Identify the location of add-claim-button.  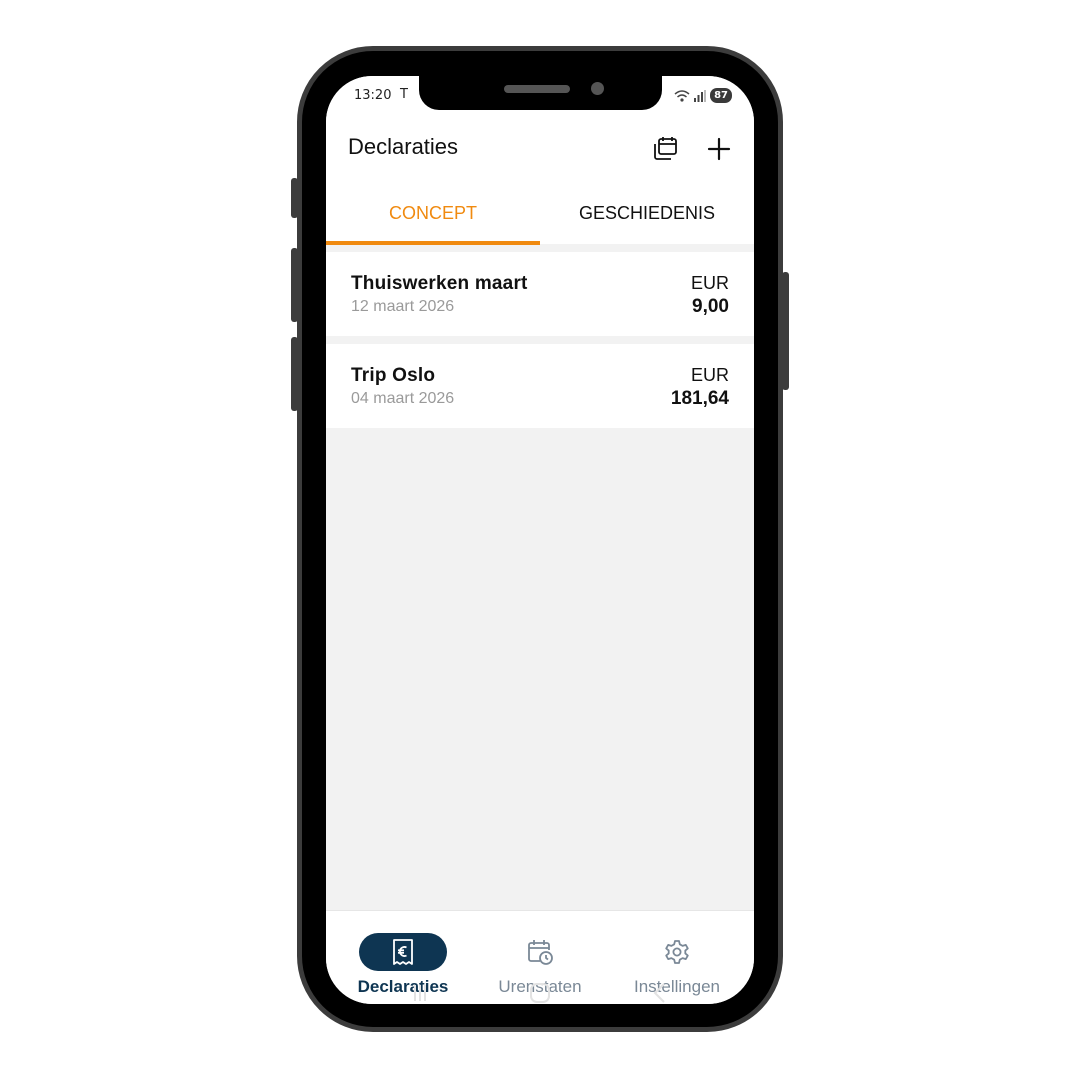
(719, 149).